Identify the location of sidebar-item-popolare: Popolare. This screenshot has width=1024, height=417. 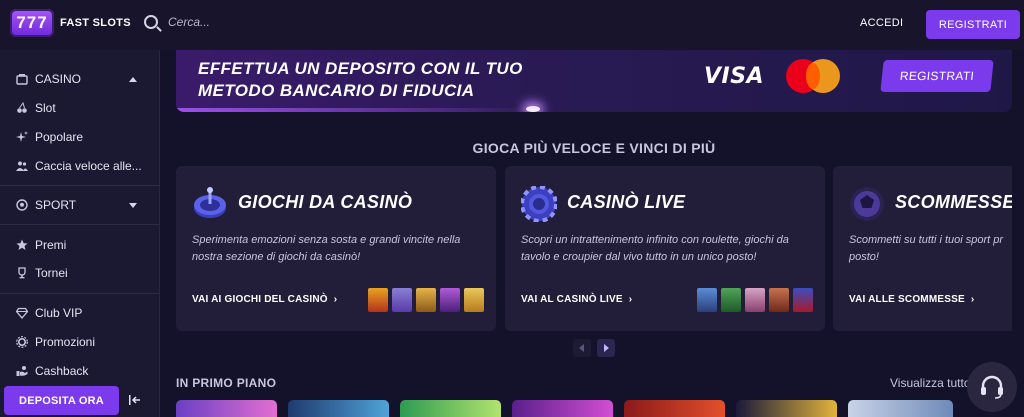
(79, 137).